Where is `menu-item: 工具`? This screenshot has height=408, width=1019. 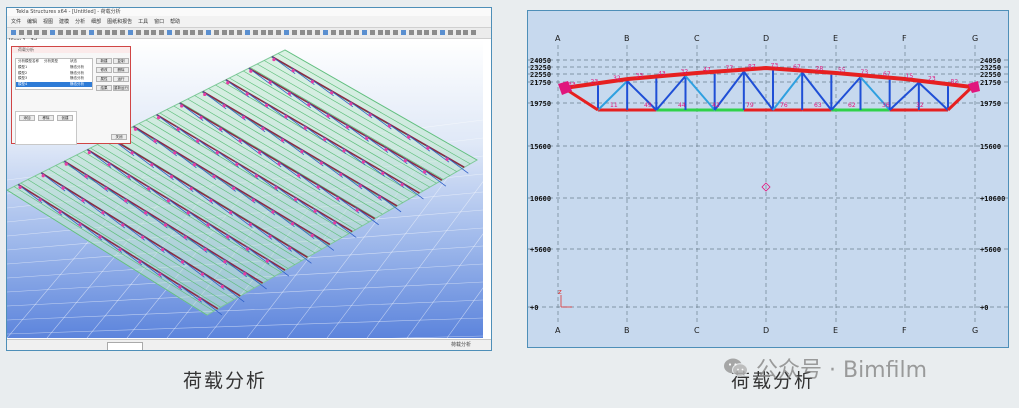
menu-item: 工具 is located at coordinates (143, 22).